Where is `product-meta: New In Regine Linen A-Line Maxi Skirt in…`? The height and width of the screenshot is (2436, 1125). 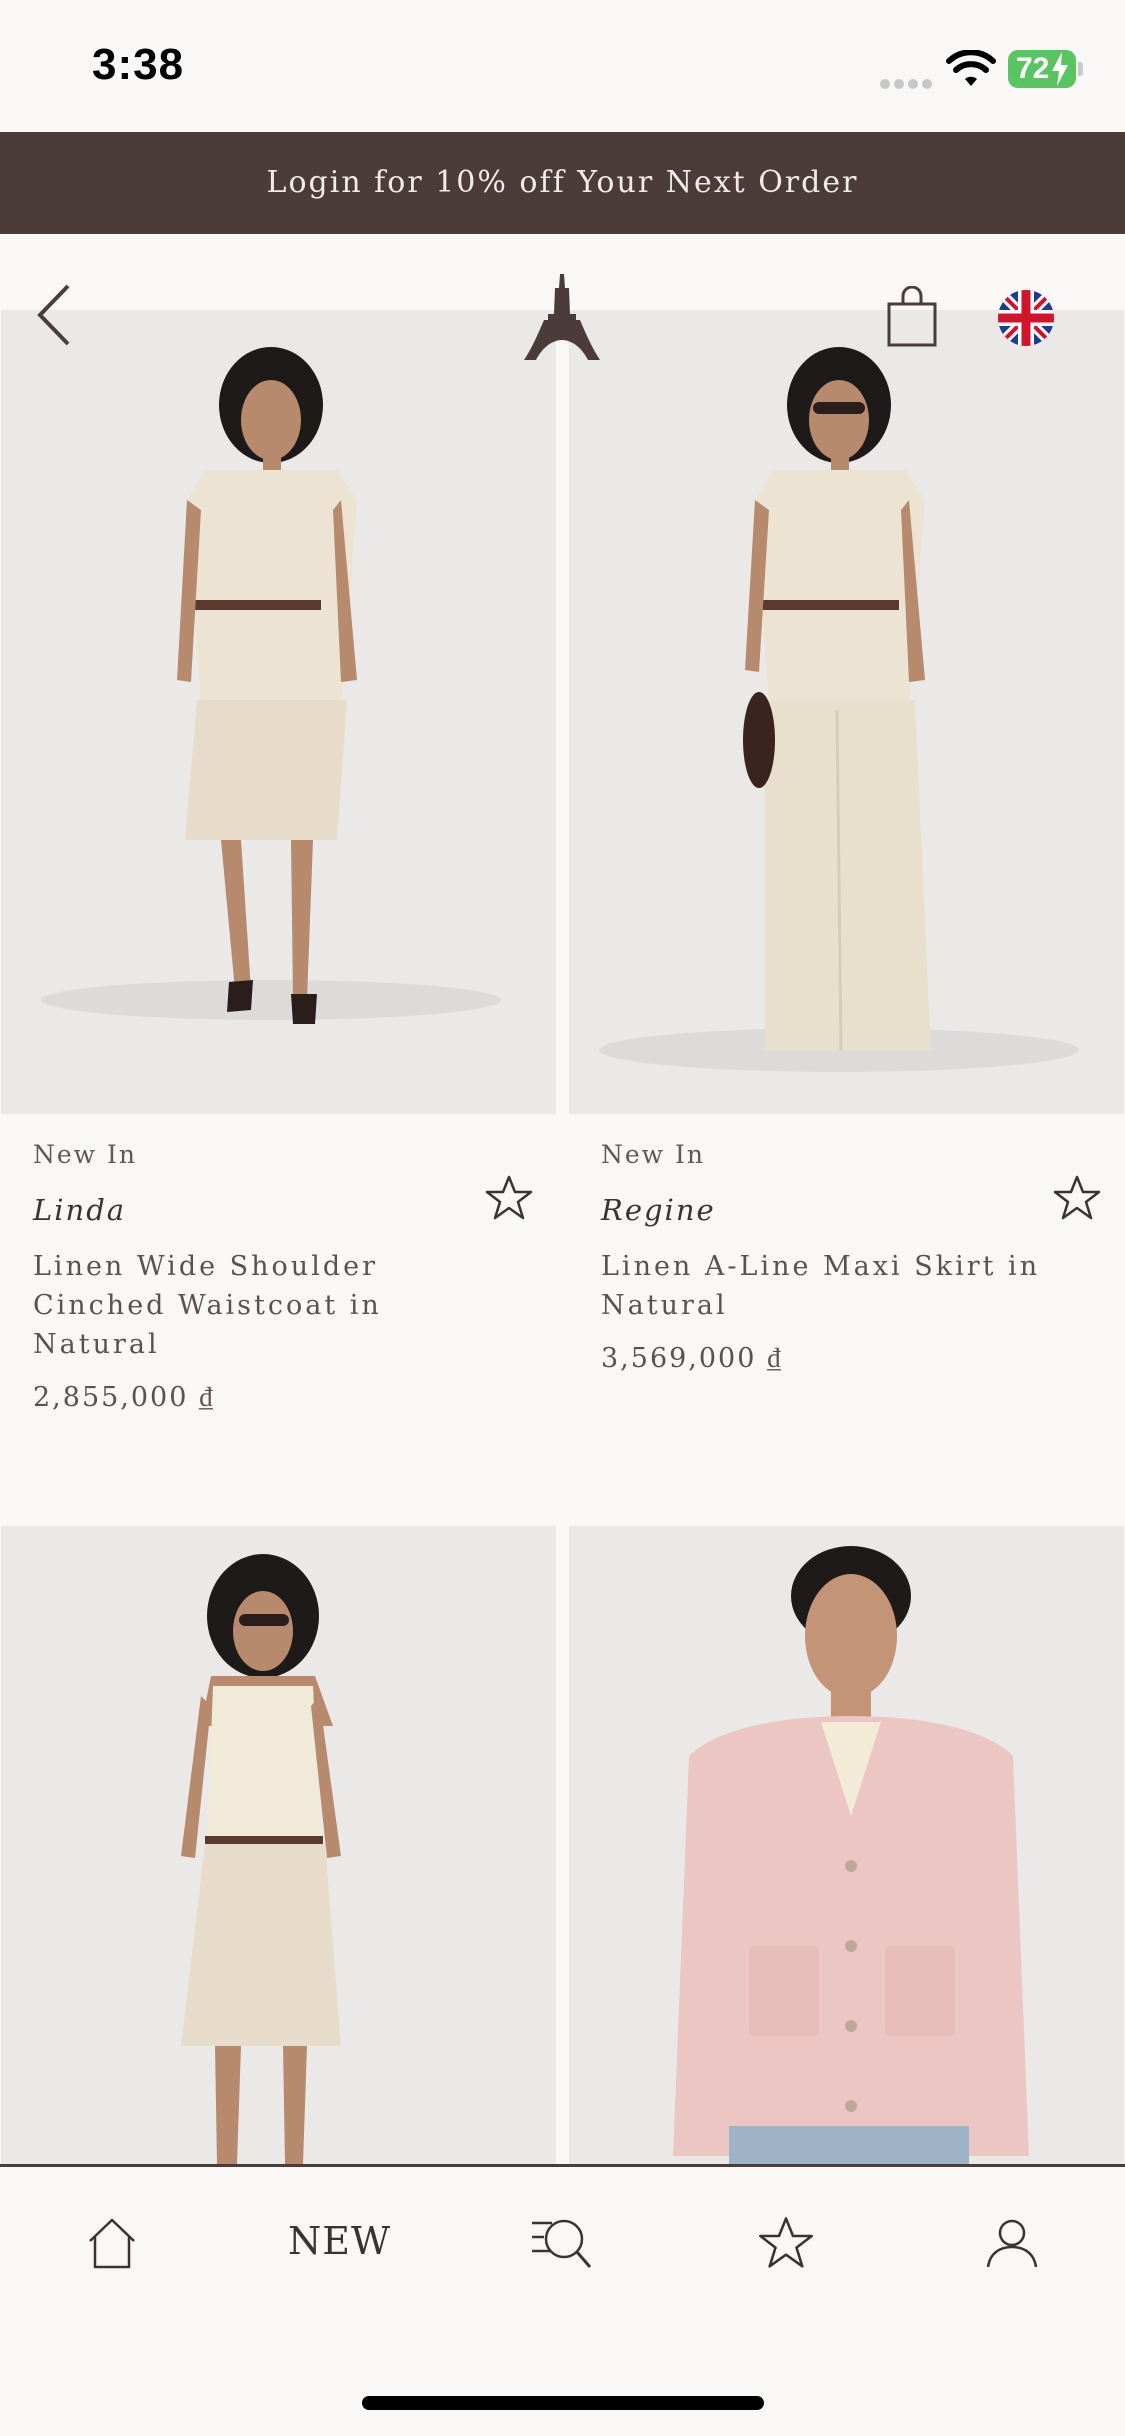
product-meta: New In Regine Linen A-Line Maxi Skirt in… is located at coordinates (836, 1257).